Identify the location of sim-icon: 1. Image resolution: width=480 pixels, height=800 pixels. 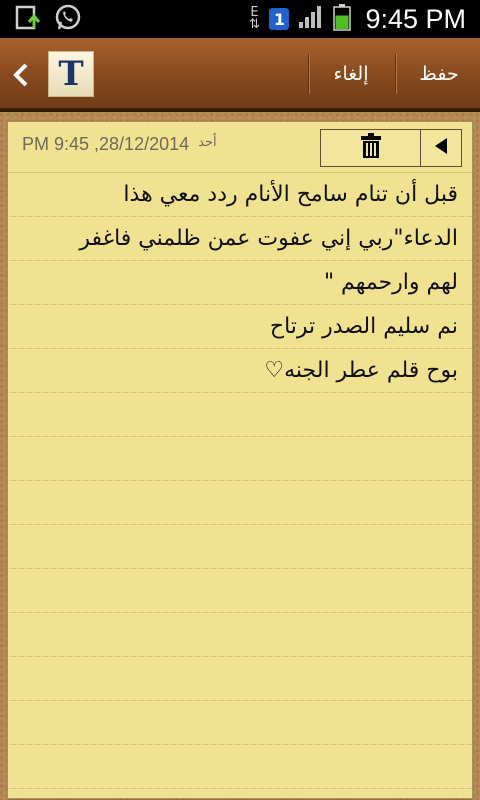
(279, 19).